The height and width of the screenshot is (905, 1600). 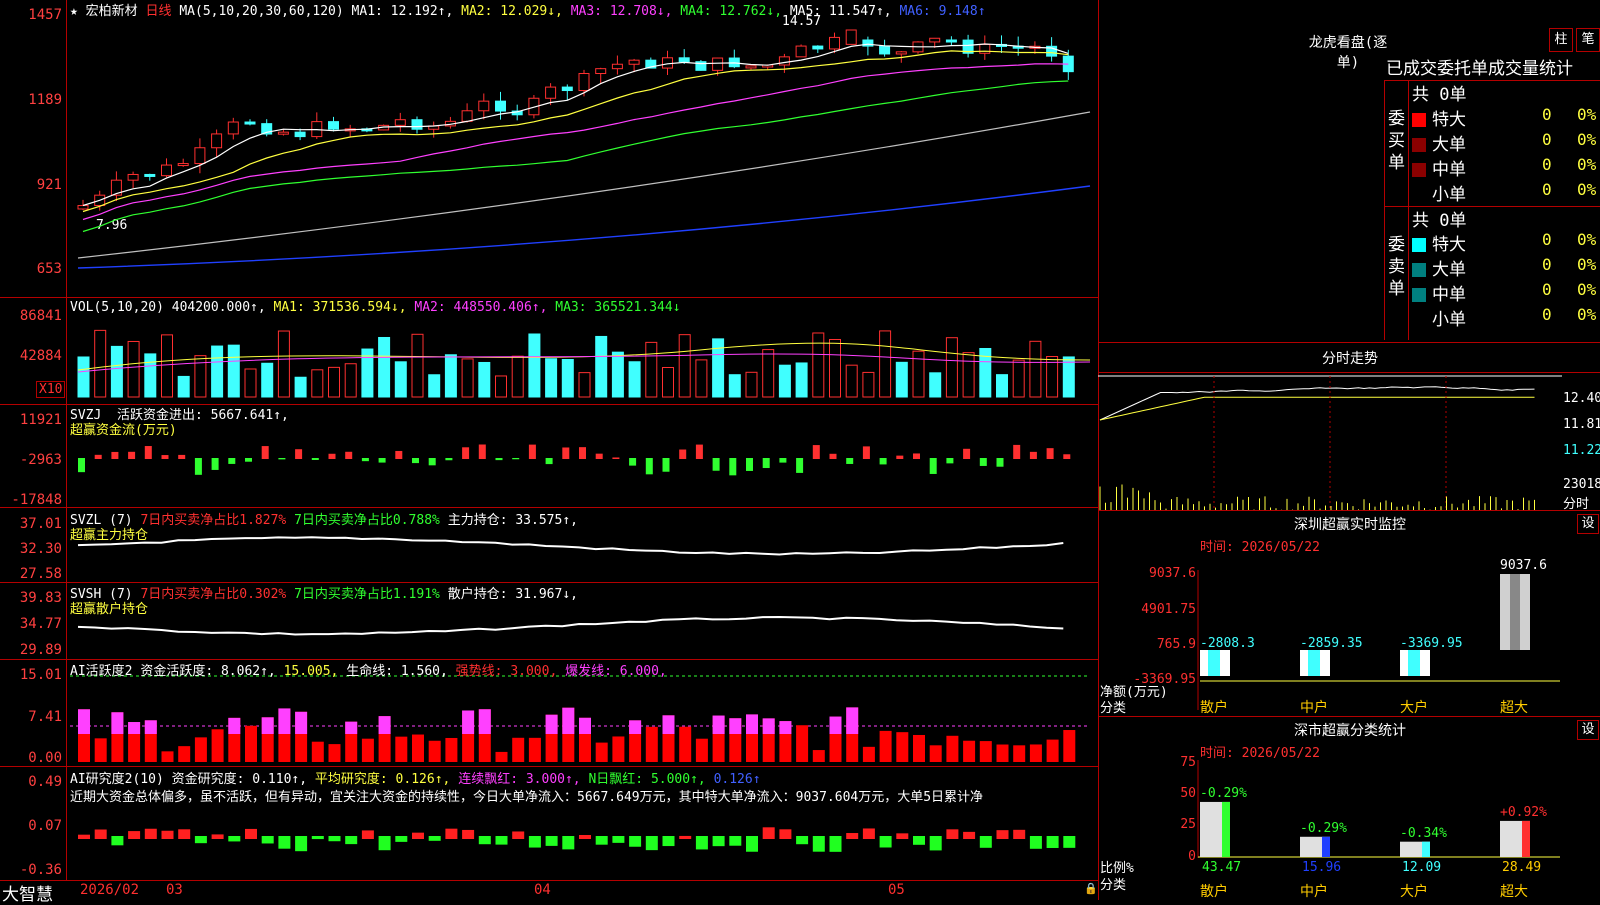 What do you see at coordinates (1315, 663) in the screenshot?
I see `monitor-bar` at bounding box center [1315, 663].